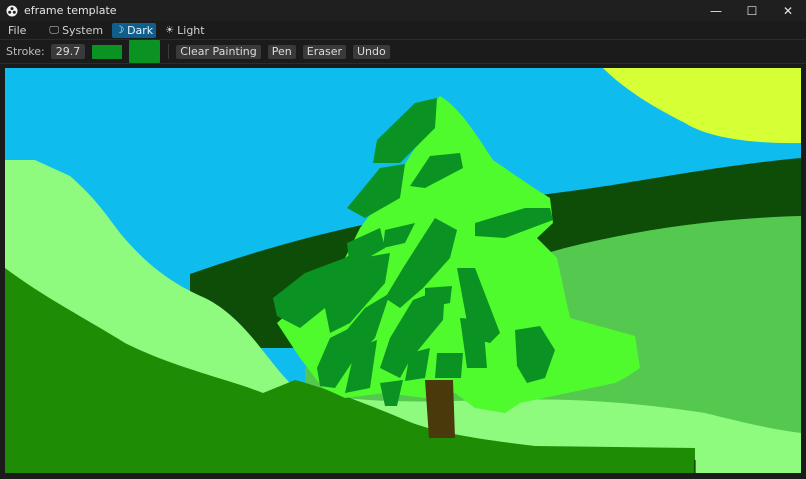 The width and height of the screenshot is (806, 479). I want to click on undo-button: Undo, so click(371, 51).